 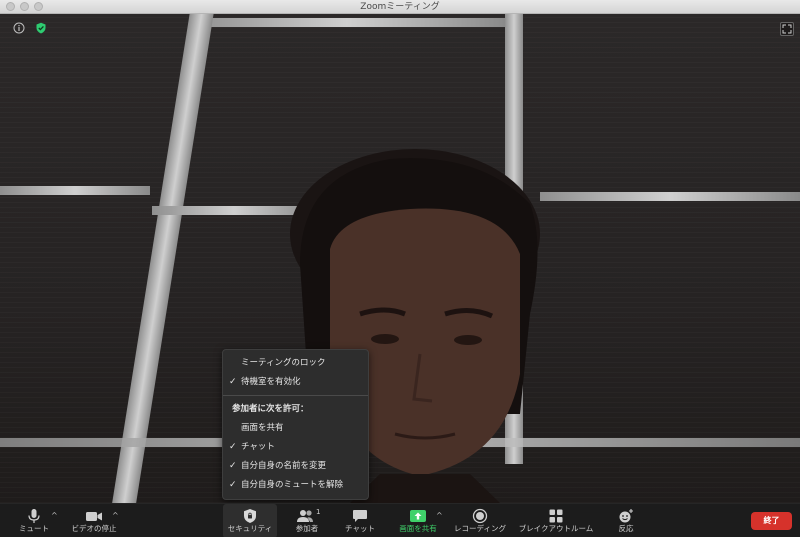 What do you see at coordinates (318, 512) in the screenshot?
I see `participants-count: 1` at bounding box center [318, 512].